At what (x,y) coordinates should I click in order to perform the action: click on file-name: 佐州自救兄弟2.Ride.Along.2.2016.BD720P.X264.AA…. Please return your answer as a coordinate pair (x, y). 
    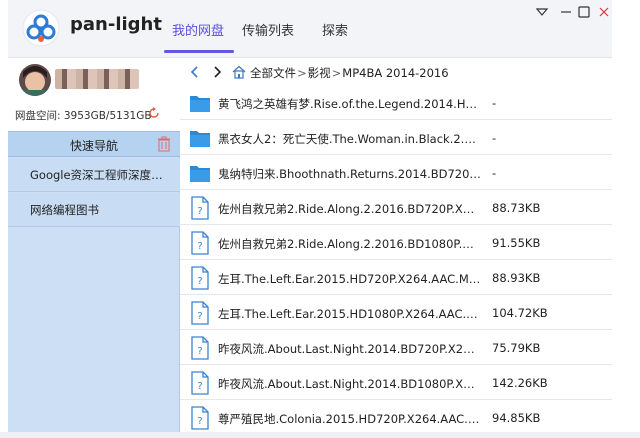
    Looking at the image, I should click on (349, 209).